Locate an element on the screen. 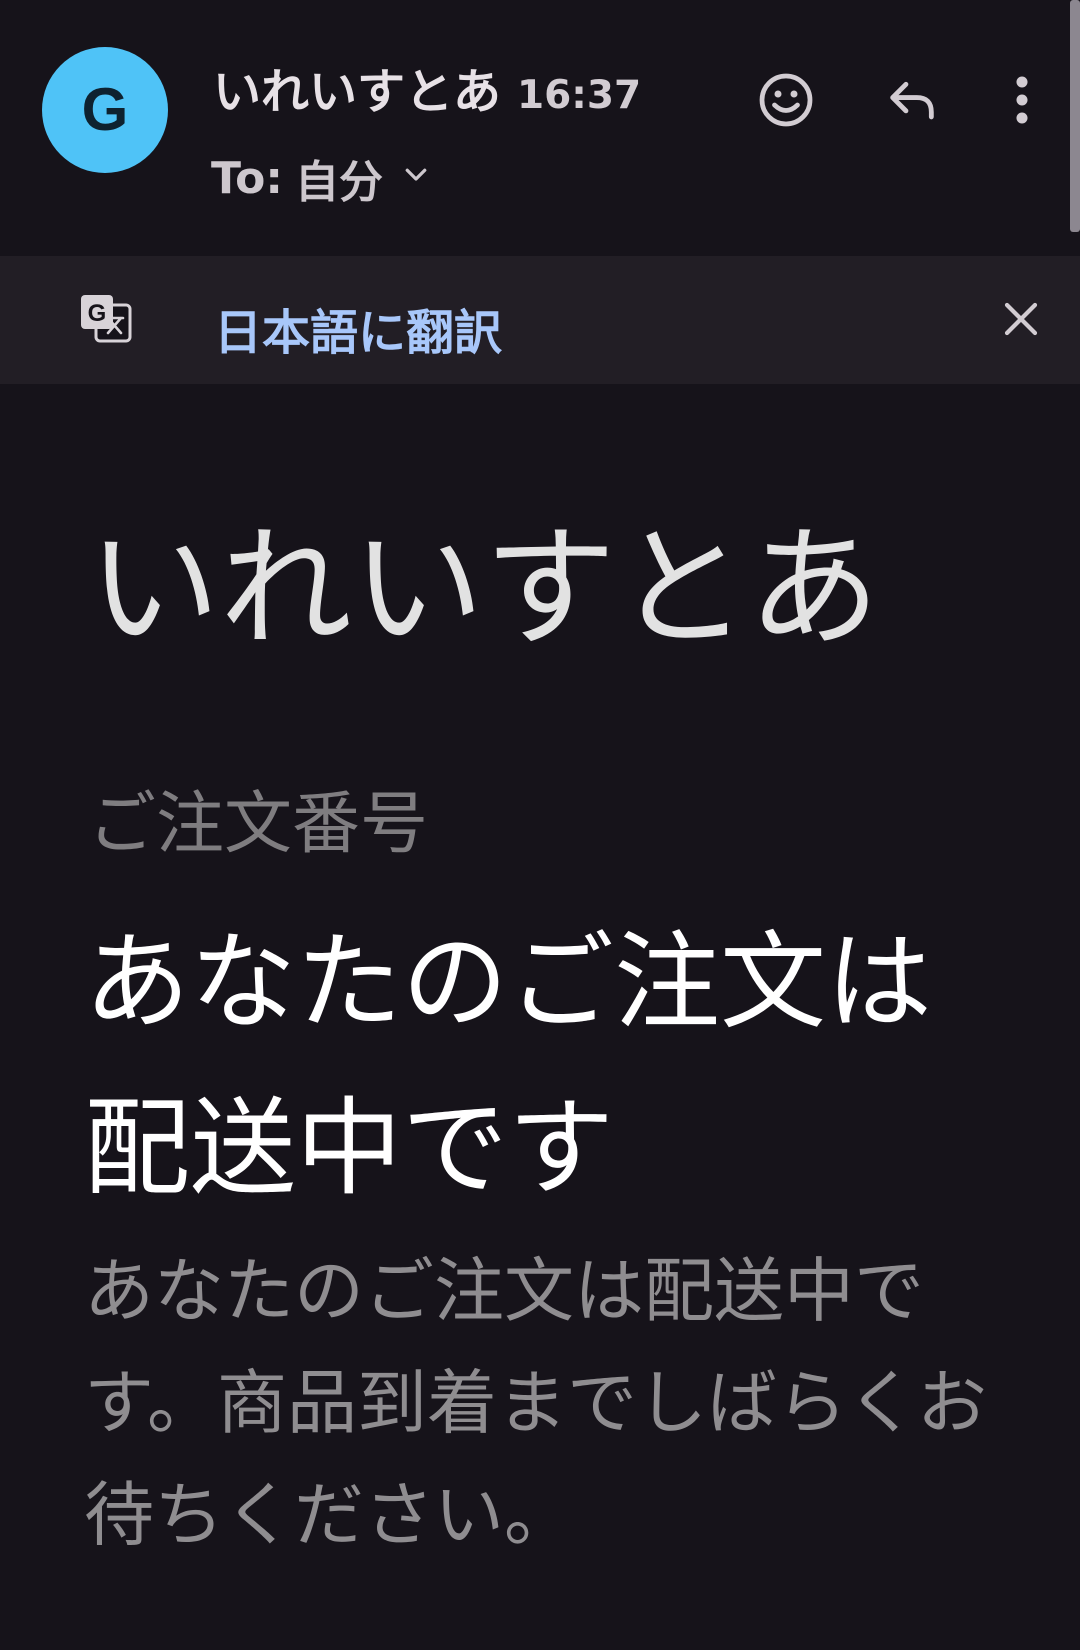  recipient-prefix: To: is located at coordinates (247, 178).